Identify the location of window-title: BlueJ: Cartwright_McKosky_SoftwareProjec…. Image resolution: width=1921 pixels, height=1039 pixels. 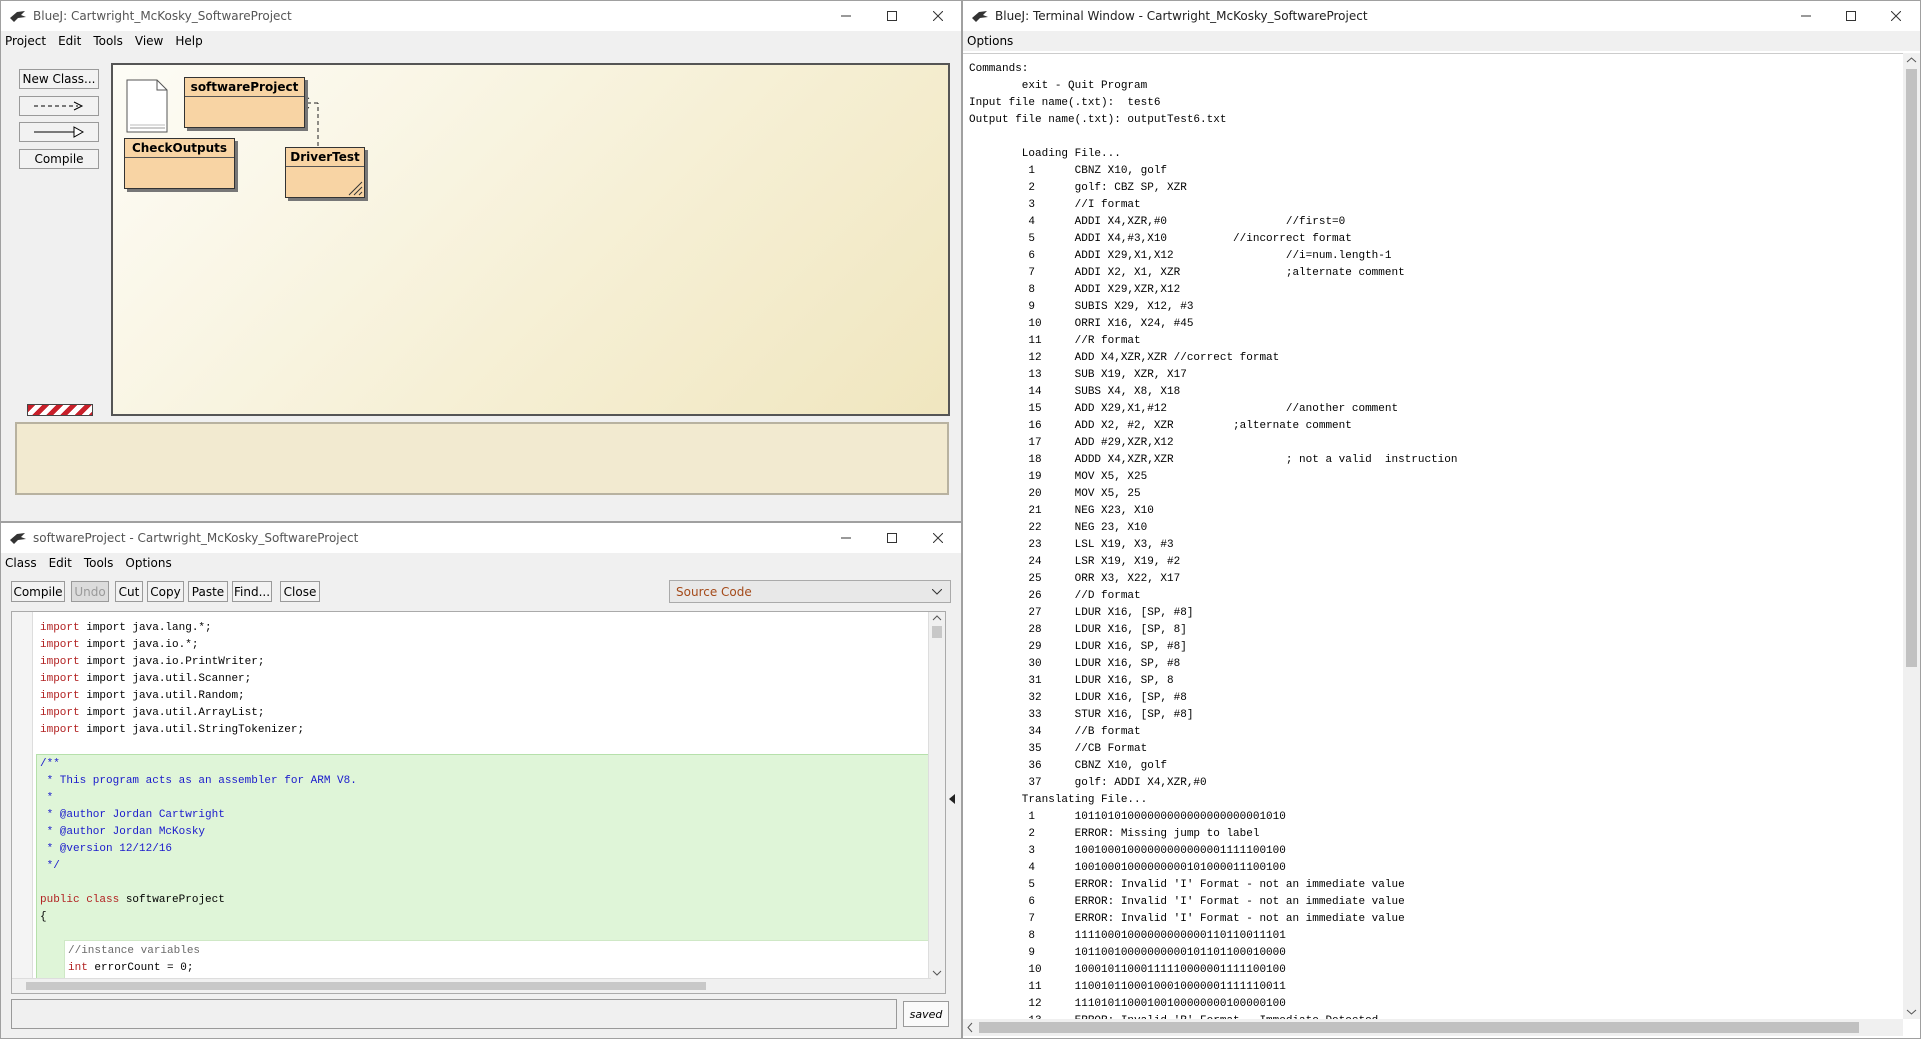
(162, 16).